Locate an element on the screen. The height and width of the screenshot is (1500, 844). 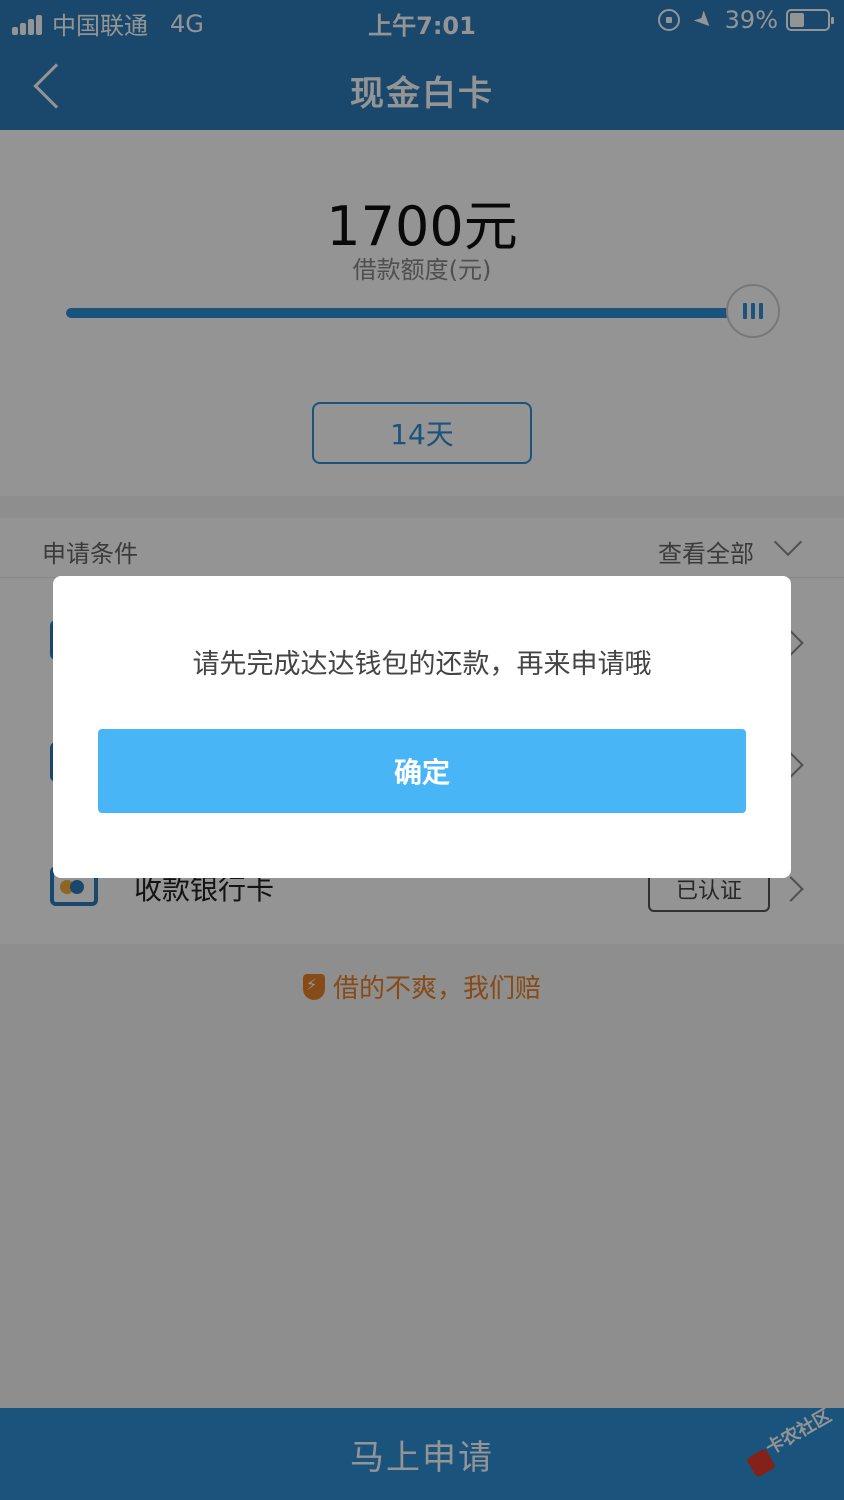
confirm-button: 确定 is located at coordinates (422, 771).